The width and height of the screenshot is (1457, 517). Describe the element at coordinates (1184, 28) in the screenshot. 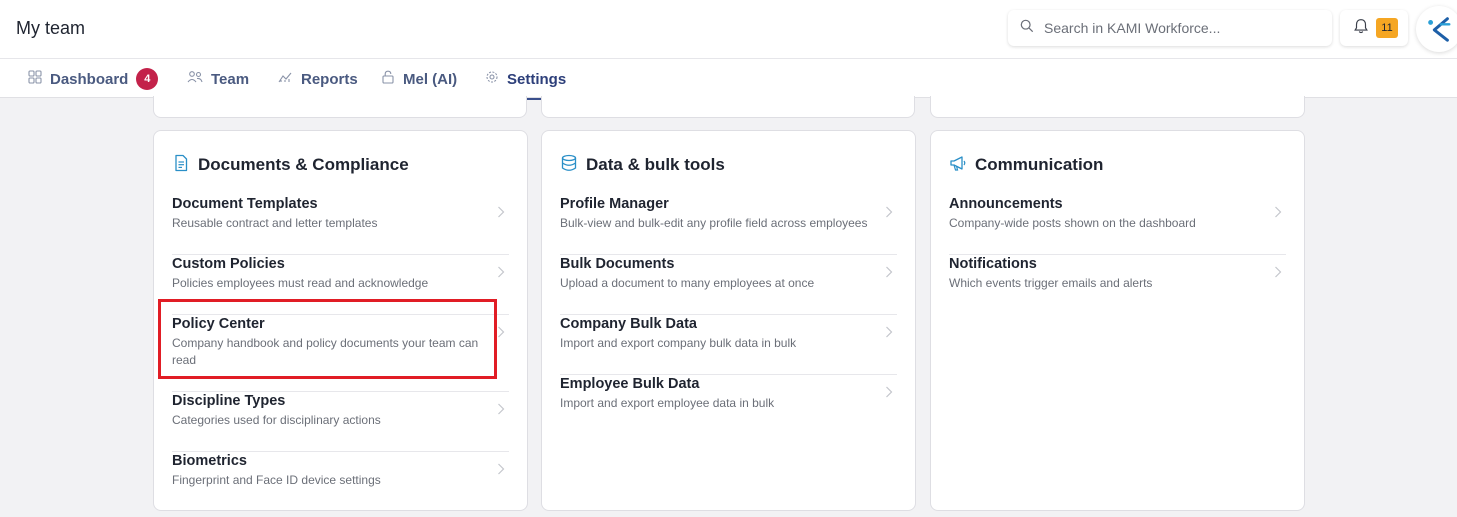

I see `search-input` at that location.